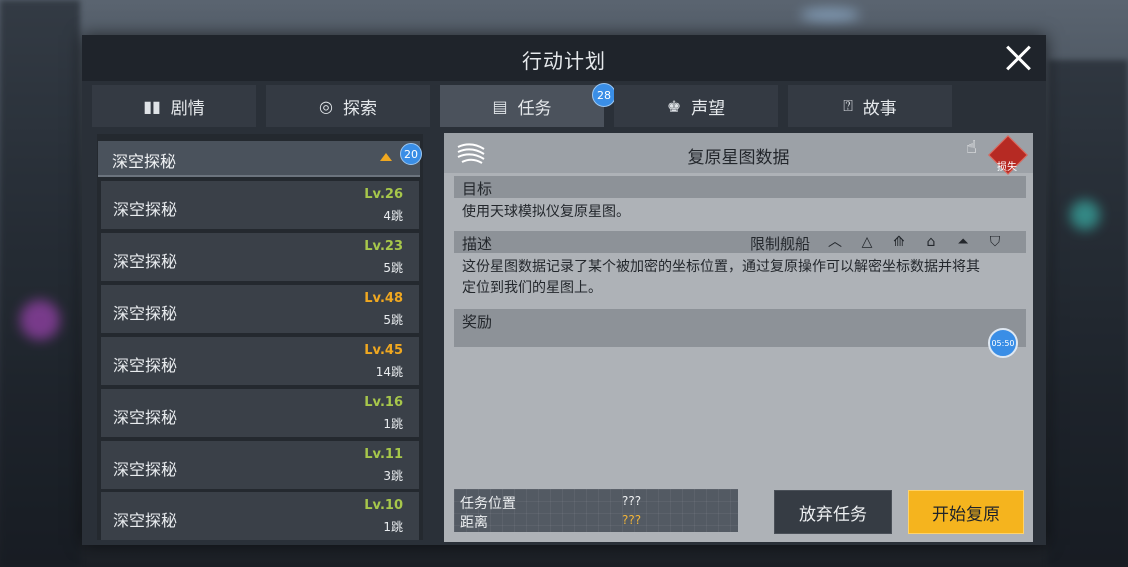 The image size is (1128, 567). What do you see at coordinates (899, 242) in the screenshot?
I see `cruiser-icon: ⟰` at bounding box center [899, 242].